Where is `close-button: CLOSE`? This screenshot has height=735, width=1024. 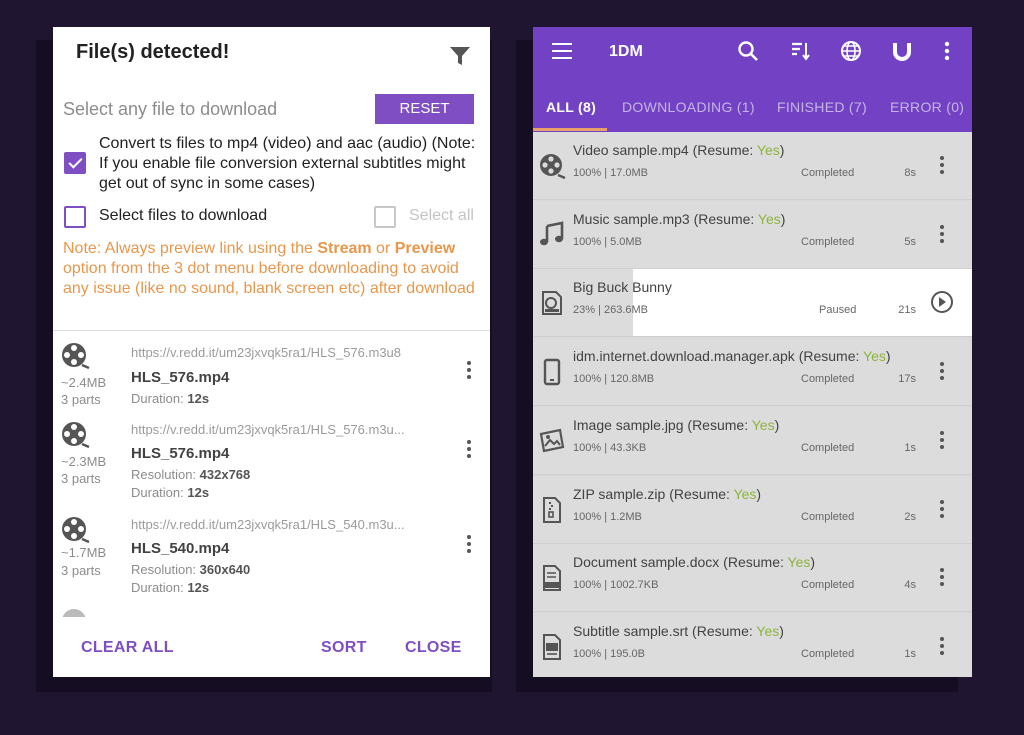 close-button: CLOSE is located at coordinates (433, 648).